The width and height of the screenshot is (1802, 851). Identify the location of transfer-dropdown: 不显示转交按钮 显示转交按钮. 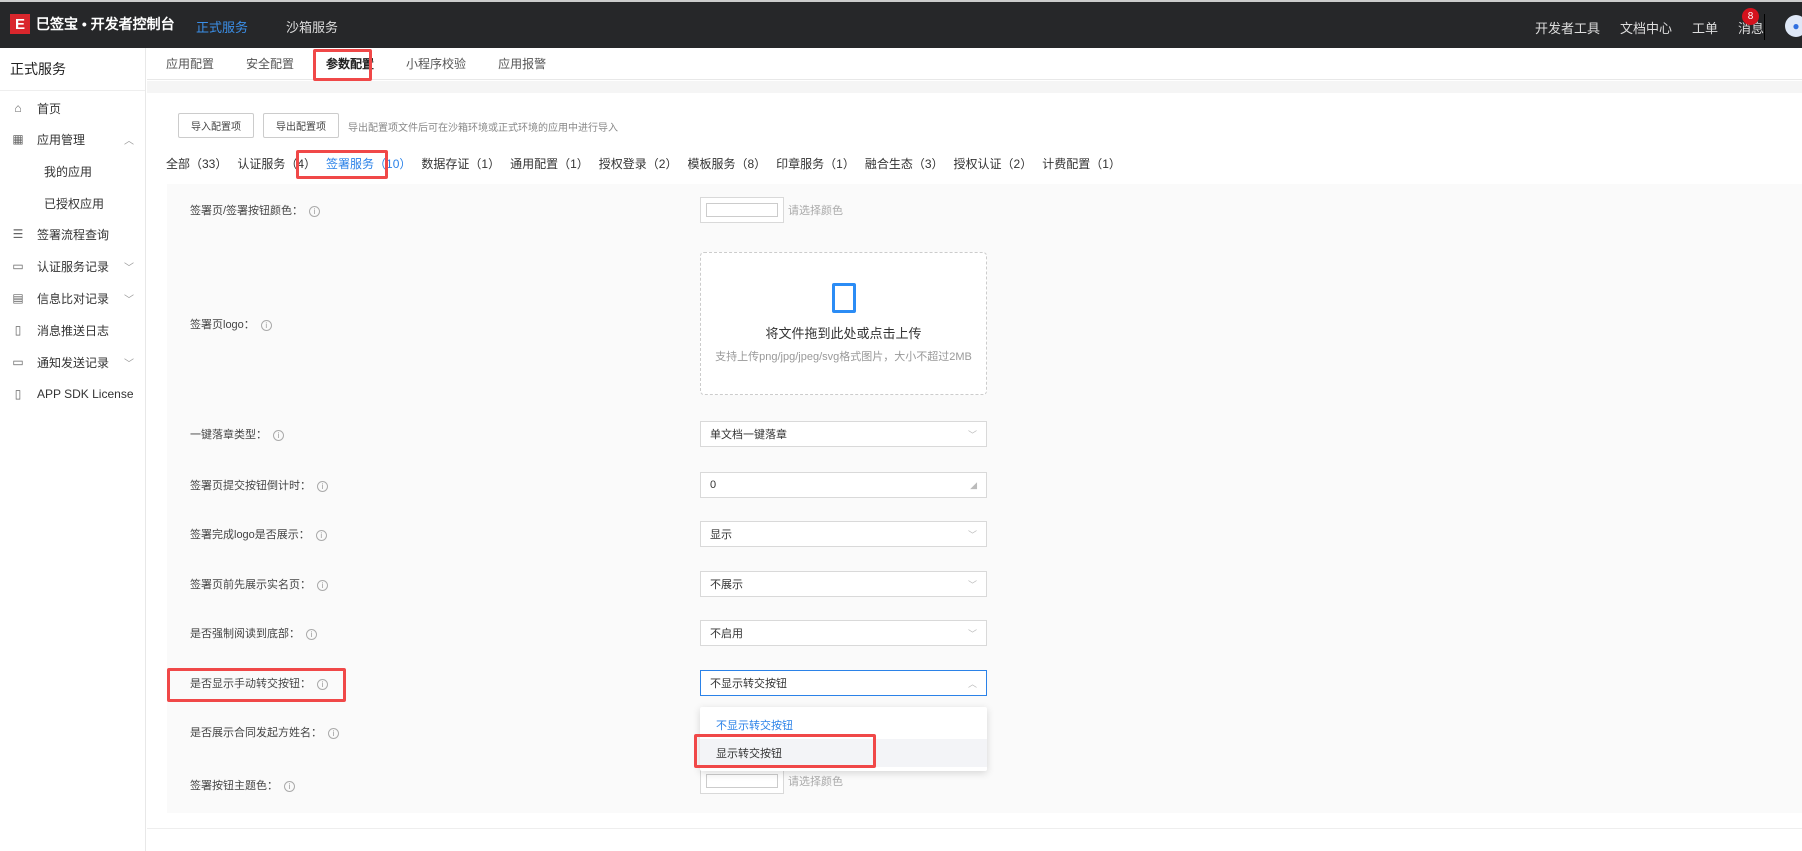
(843, 739).